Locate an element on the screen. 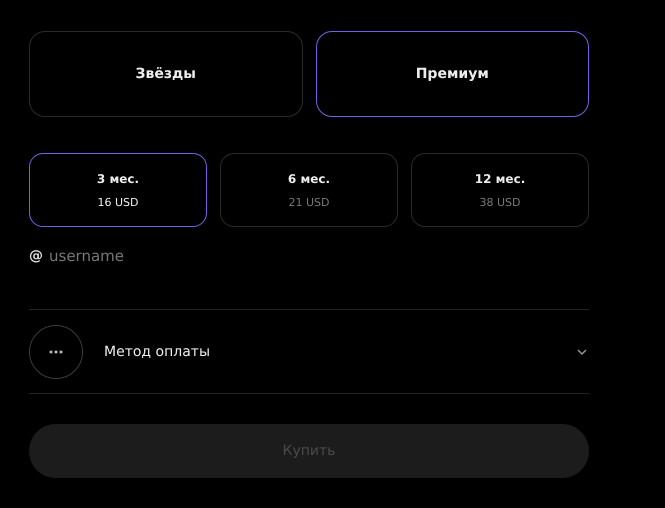 This screenshot has height=508, width=665. plan-option: 12 мес. 38 USD is located at coordinates (500, 190).